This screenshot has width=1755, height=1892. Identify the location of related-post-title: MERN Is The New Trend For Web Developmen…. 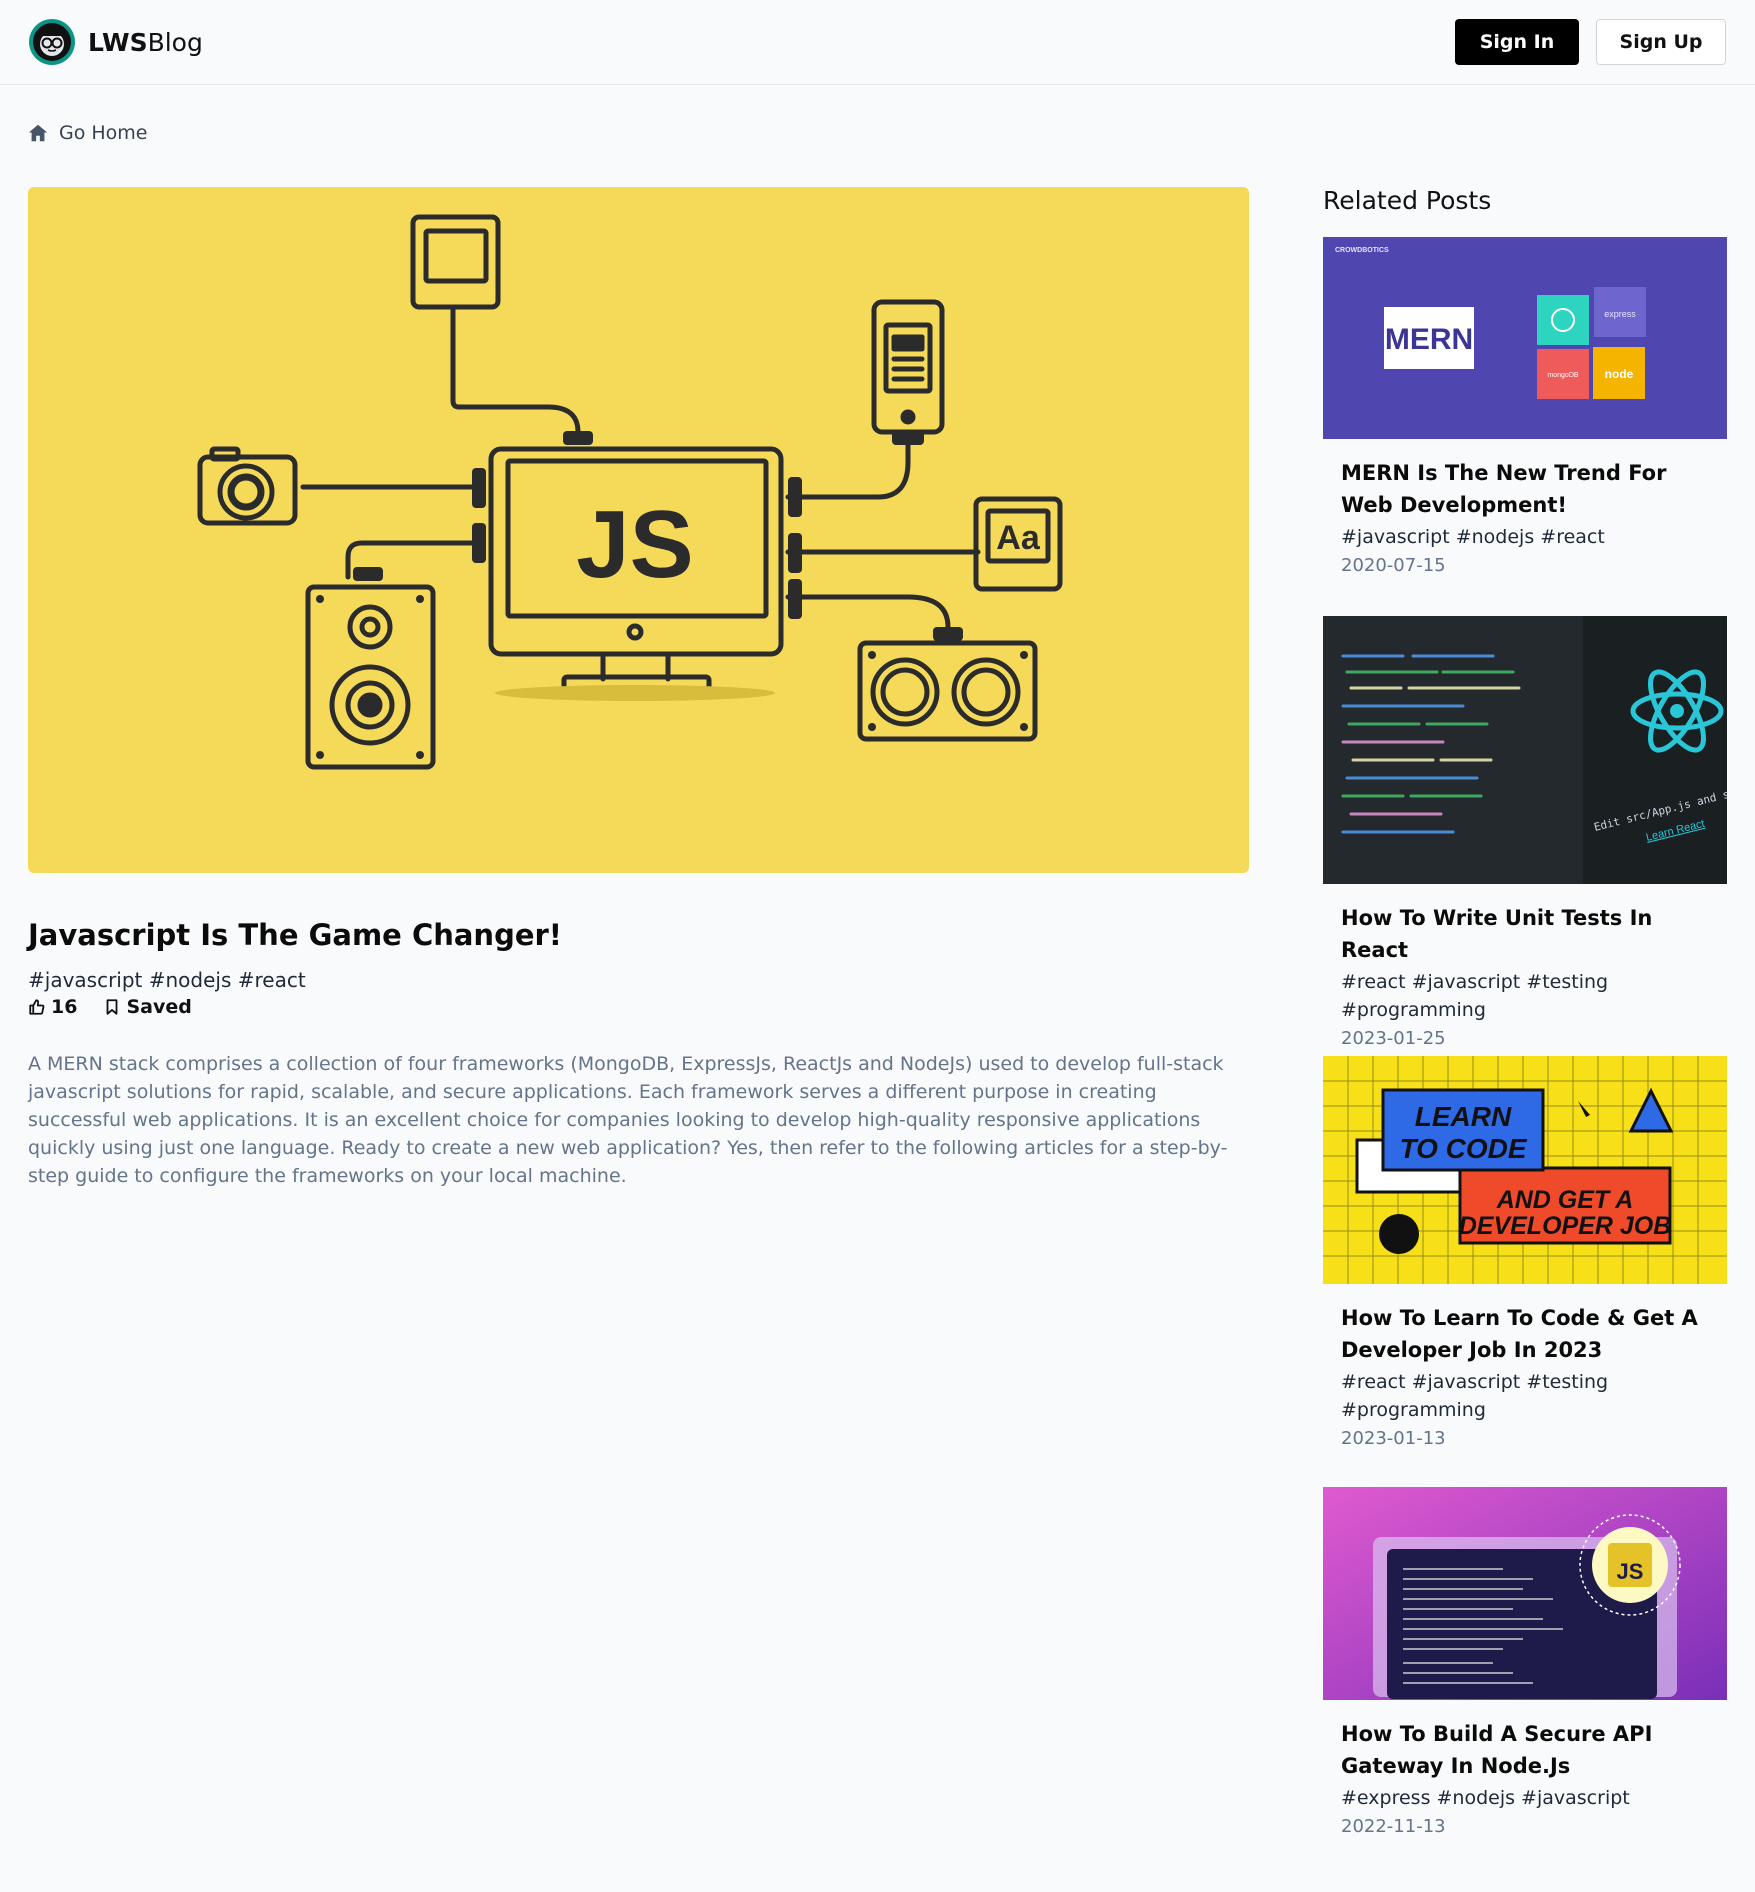
(1525, 489).